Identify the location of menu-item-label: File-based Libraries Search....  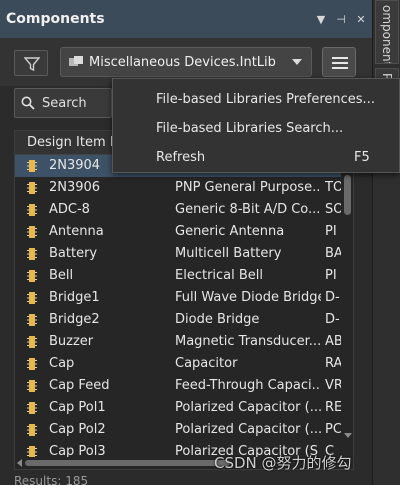
(250, 128).